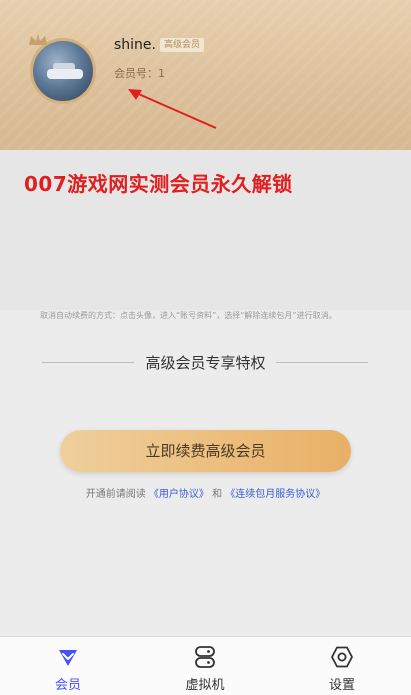  I want to click on avatar, so click(63, 71).